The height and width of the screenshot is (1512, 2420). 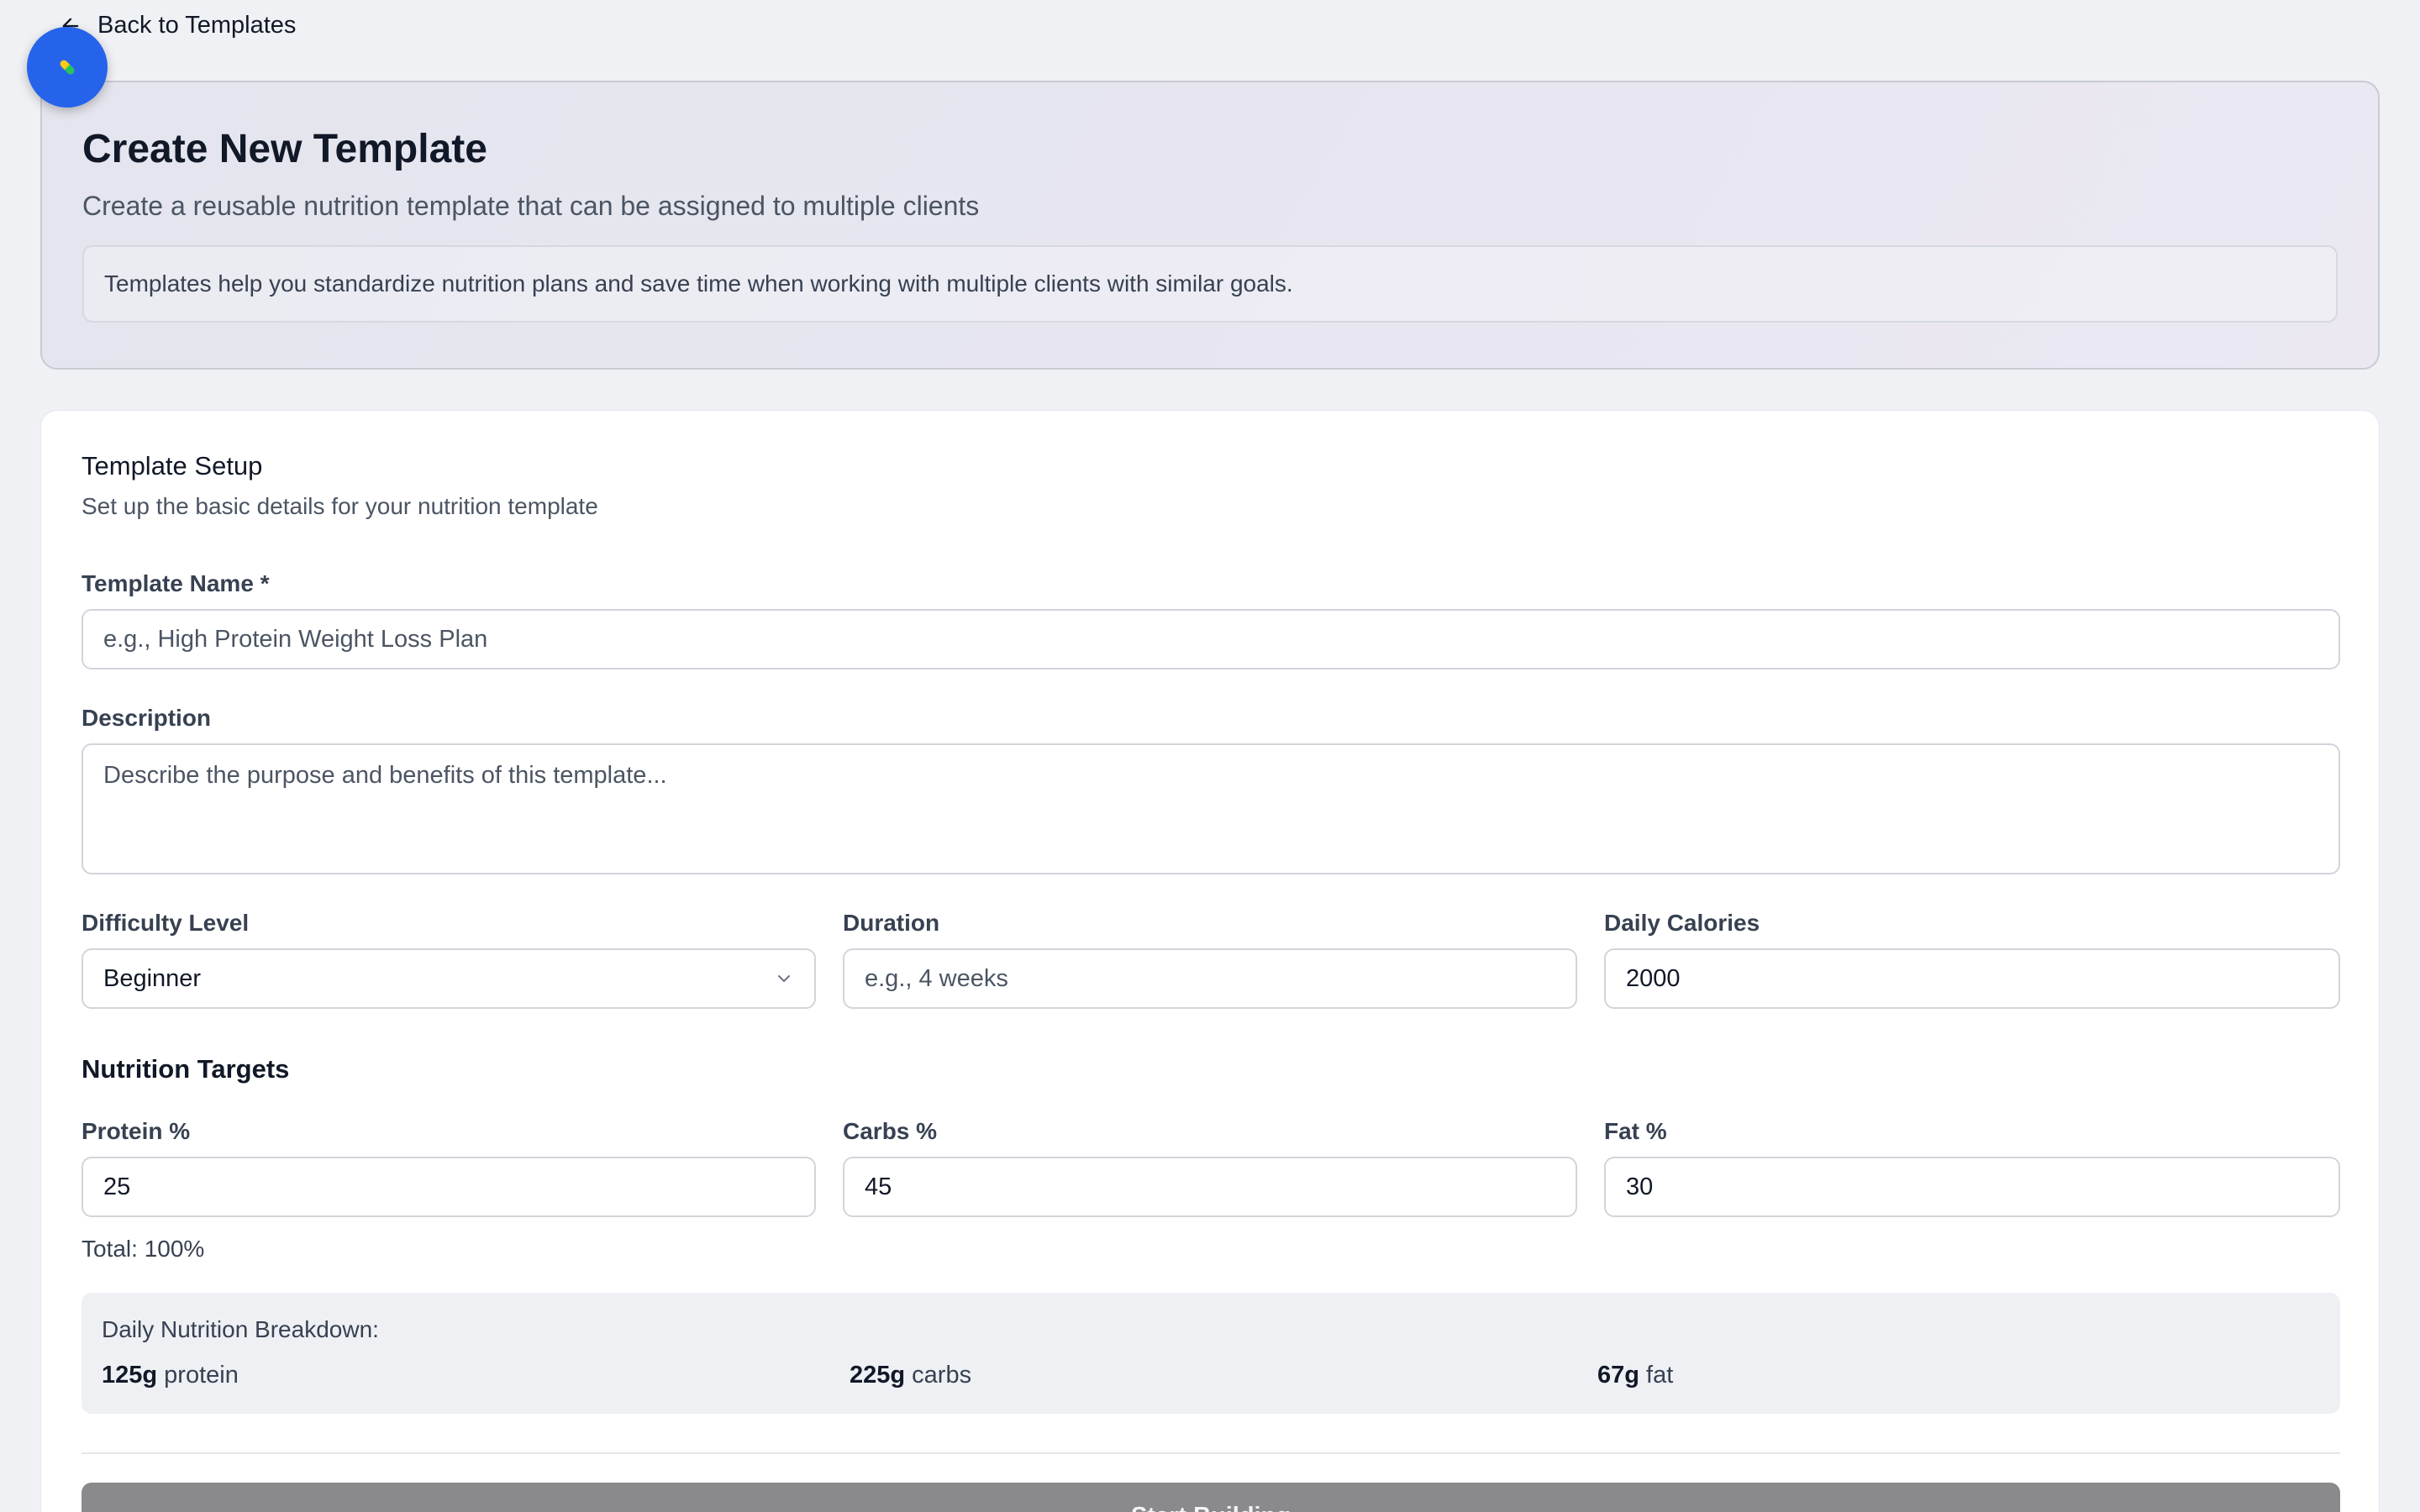 I want to click on start-building-button: Start Building, so click(x=1211, y=1497).